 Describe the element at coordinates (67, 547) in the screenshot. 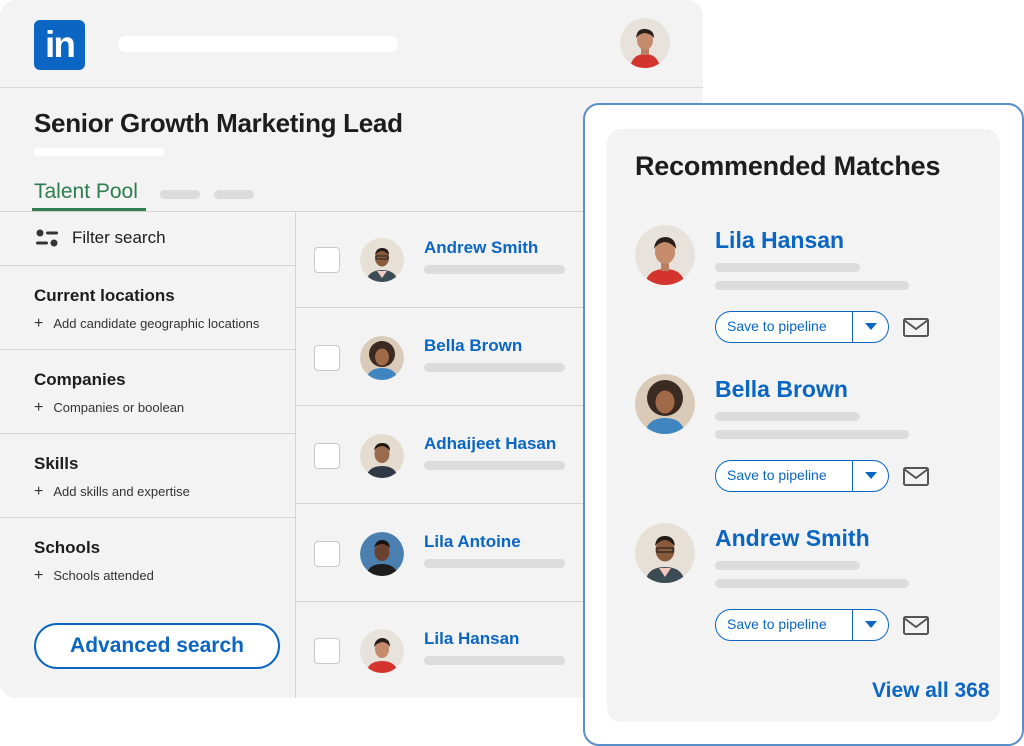

I see `filter-section-title: Schools` at that location.